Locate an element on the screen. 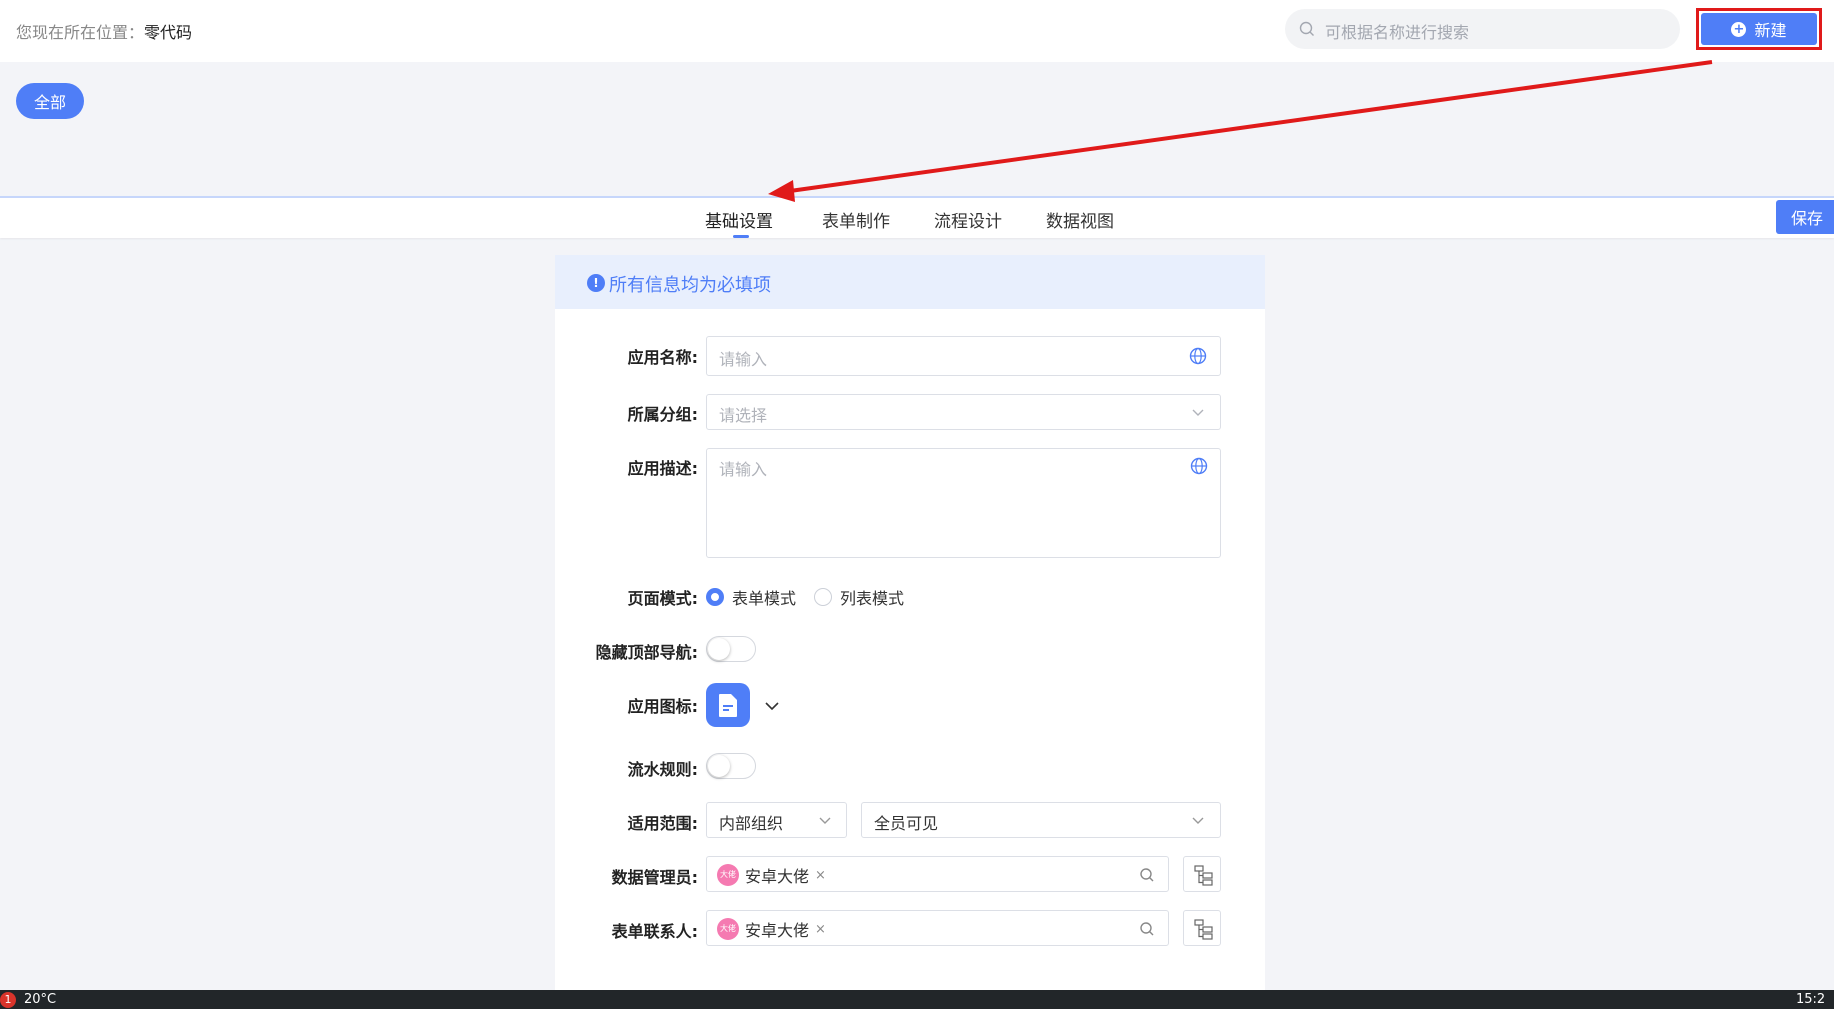 Image resolution: width=1834 pixels, height=1009 pixels. new-button-label: 新建 is located at coordinates (1770, 30).